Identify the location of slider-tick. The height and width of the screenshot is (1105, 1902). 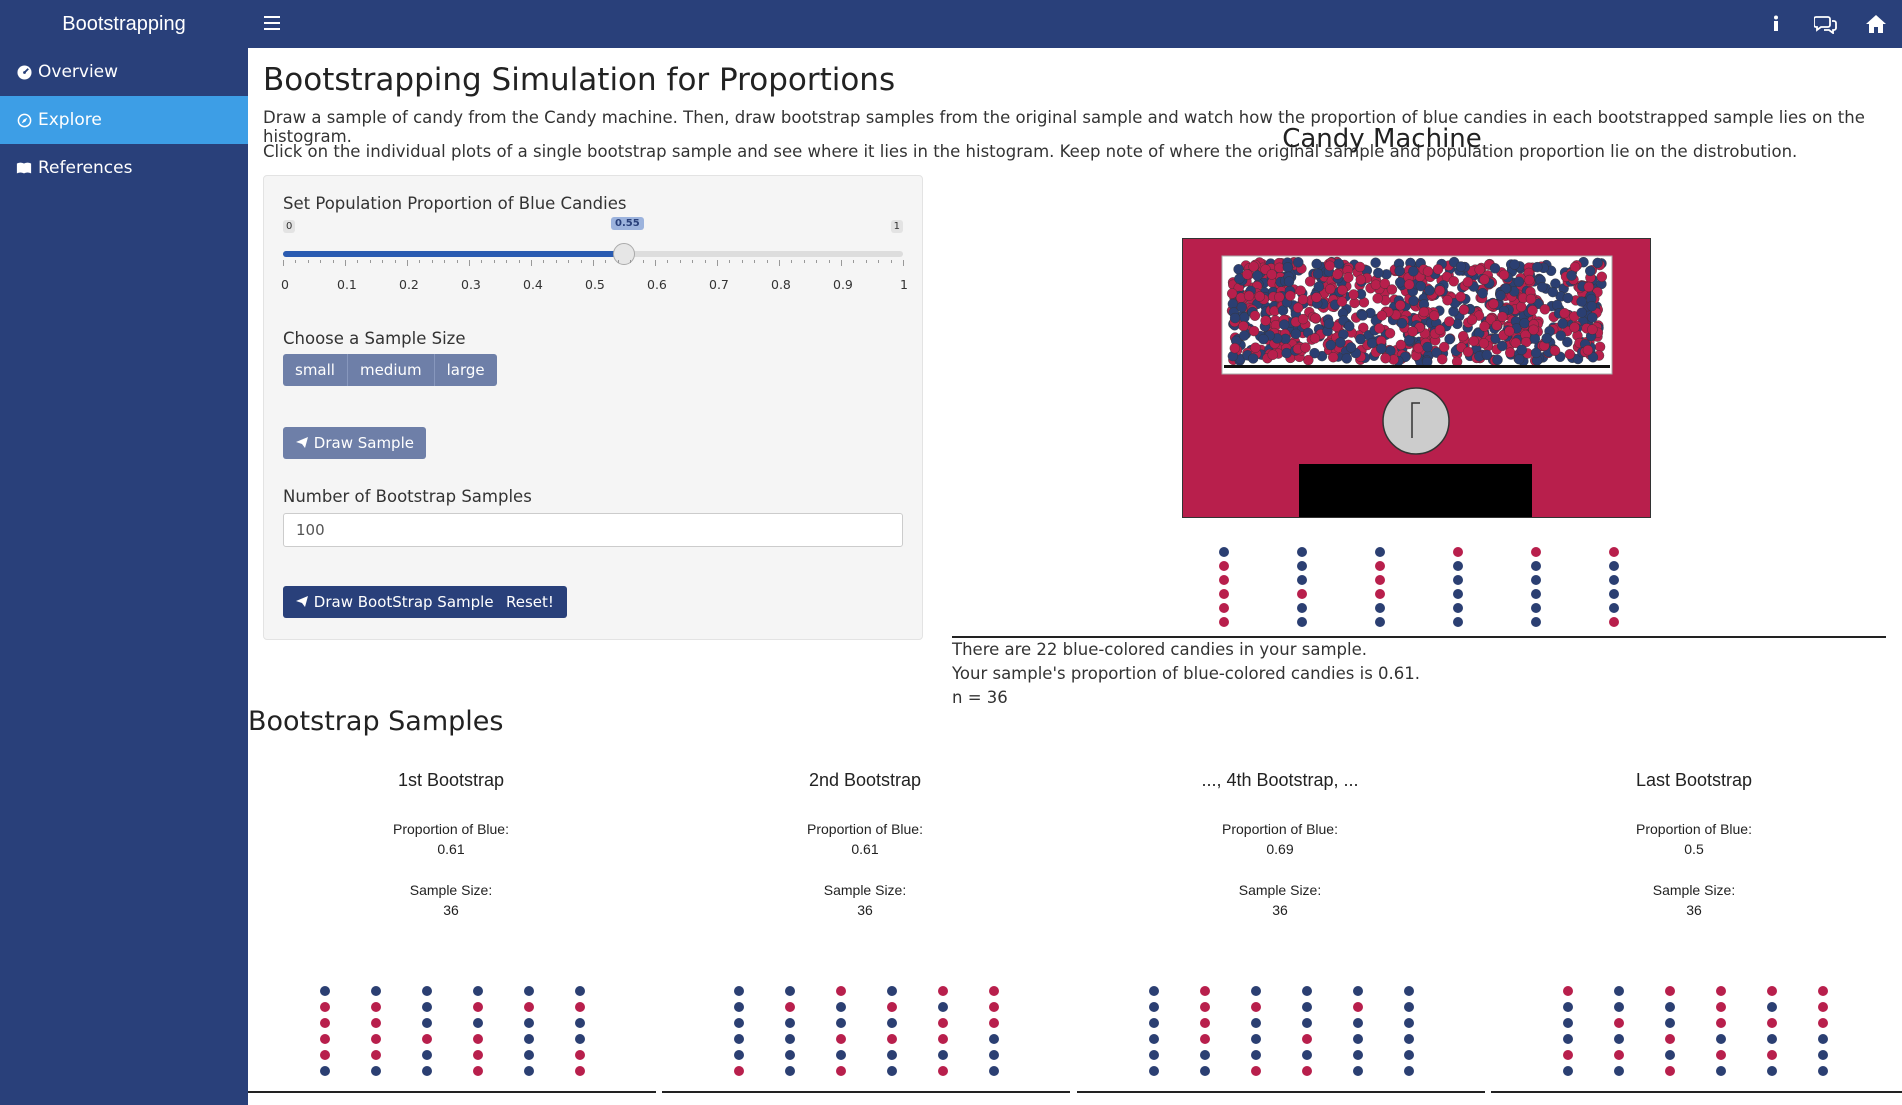
(655, 263).